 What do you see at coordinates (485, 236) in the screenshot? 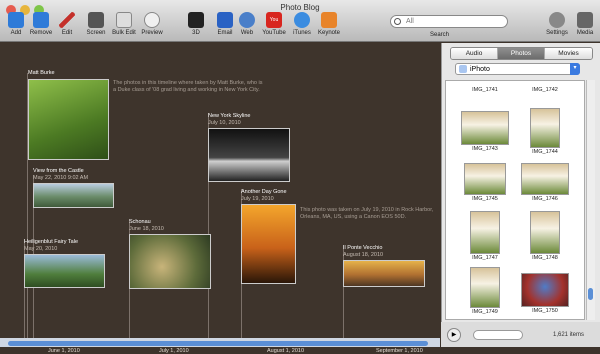
I see `grid-thumbnail: IMG_1747` at bounding box center [485, 236].